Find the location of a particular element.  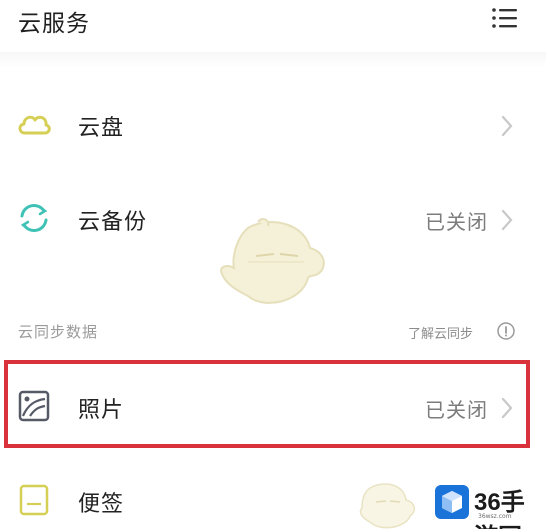

watermark-subtext: 36wsz.com is located at coordinates (495, 516).